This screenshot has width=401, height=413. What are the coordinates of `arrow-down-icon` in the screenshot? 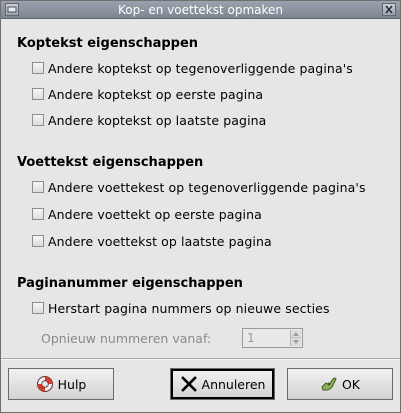 It's located at (296, 342).